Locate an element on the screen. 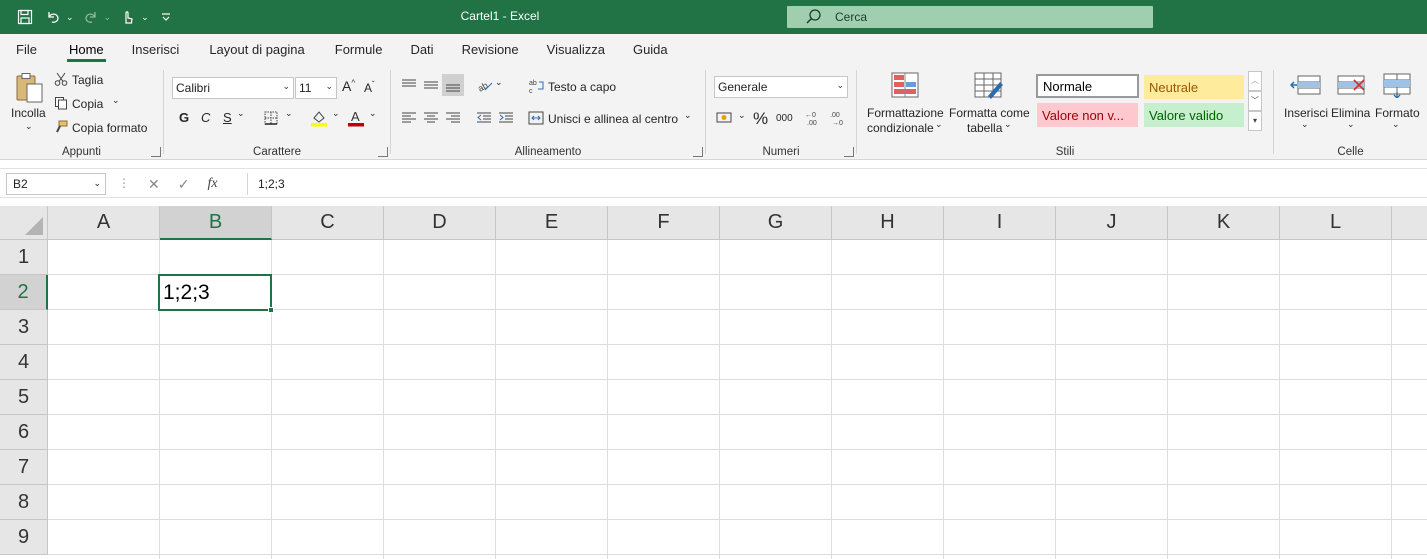 Image resolution: width=1427 pixels, height=559 pixels. align-right-icon is located at coordinates (453, 119).